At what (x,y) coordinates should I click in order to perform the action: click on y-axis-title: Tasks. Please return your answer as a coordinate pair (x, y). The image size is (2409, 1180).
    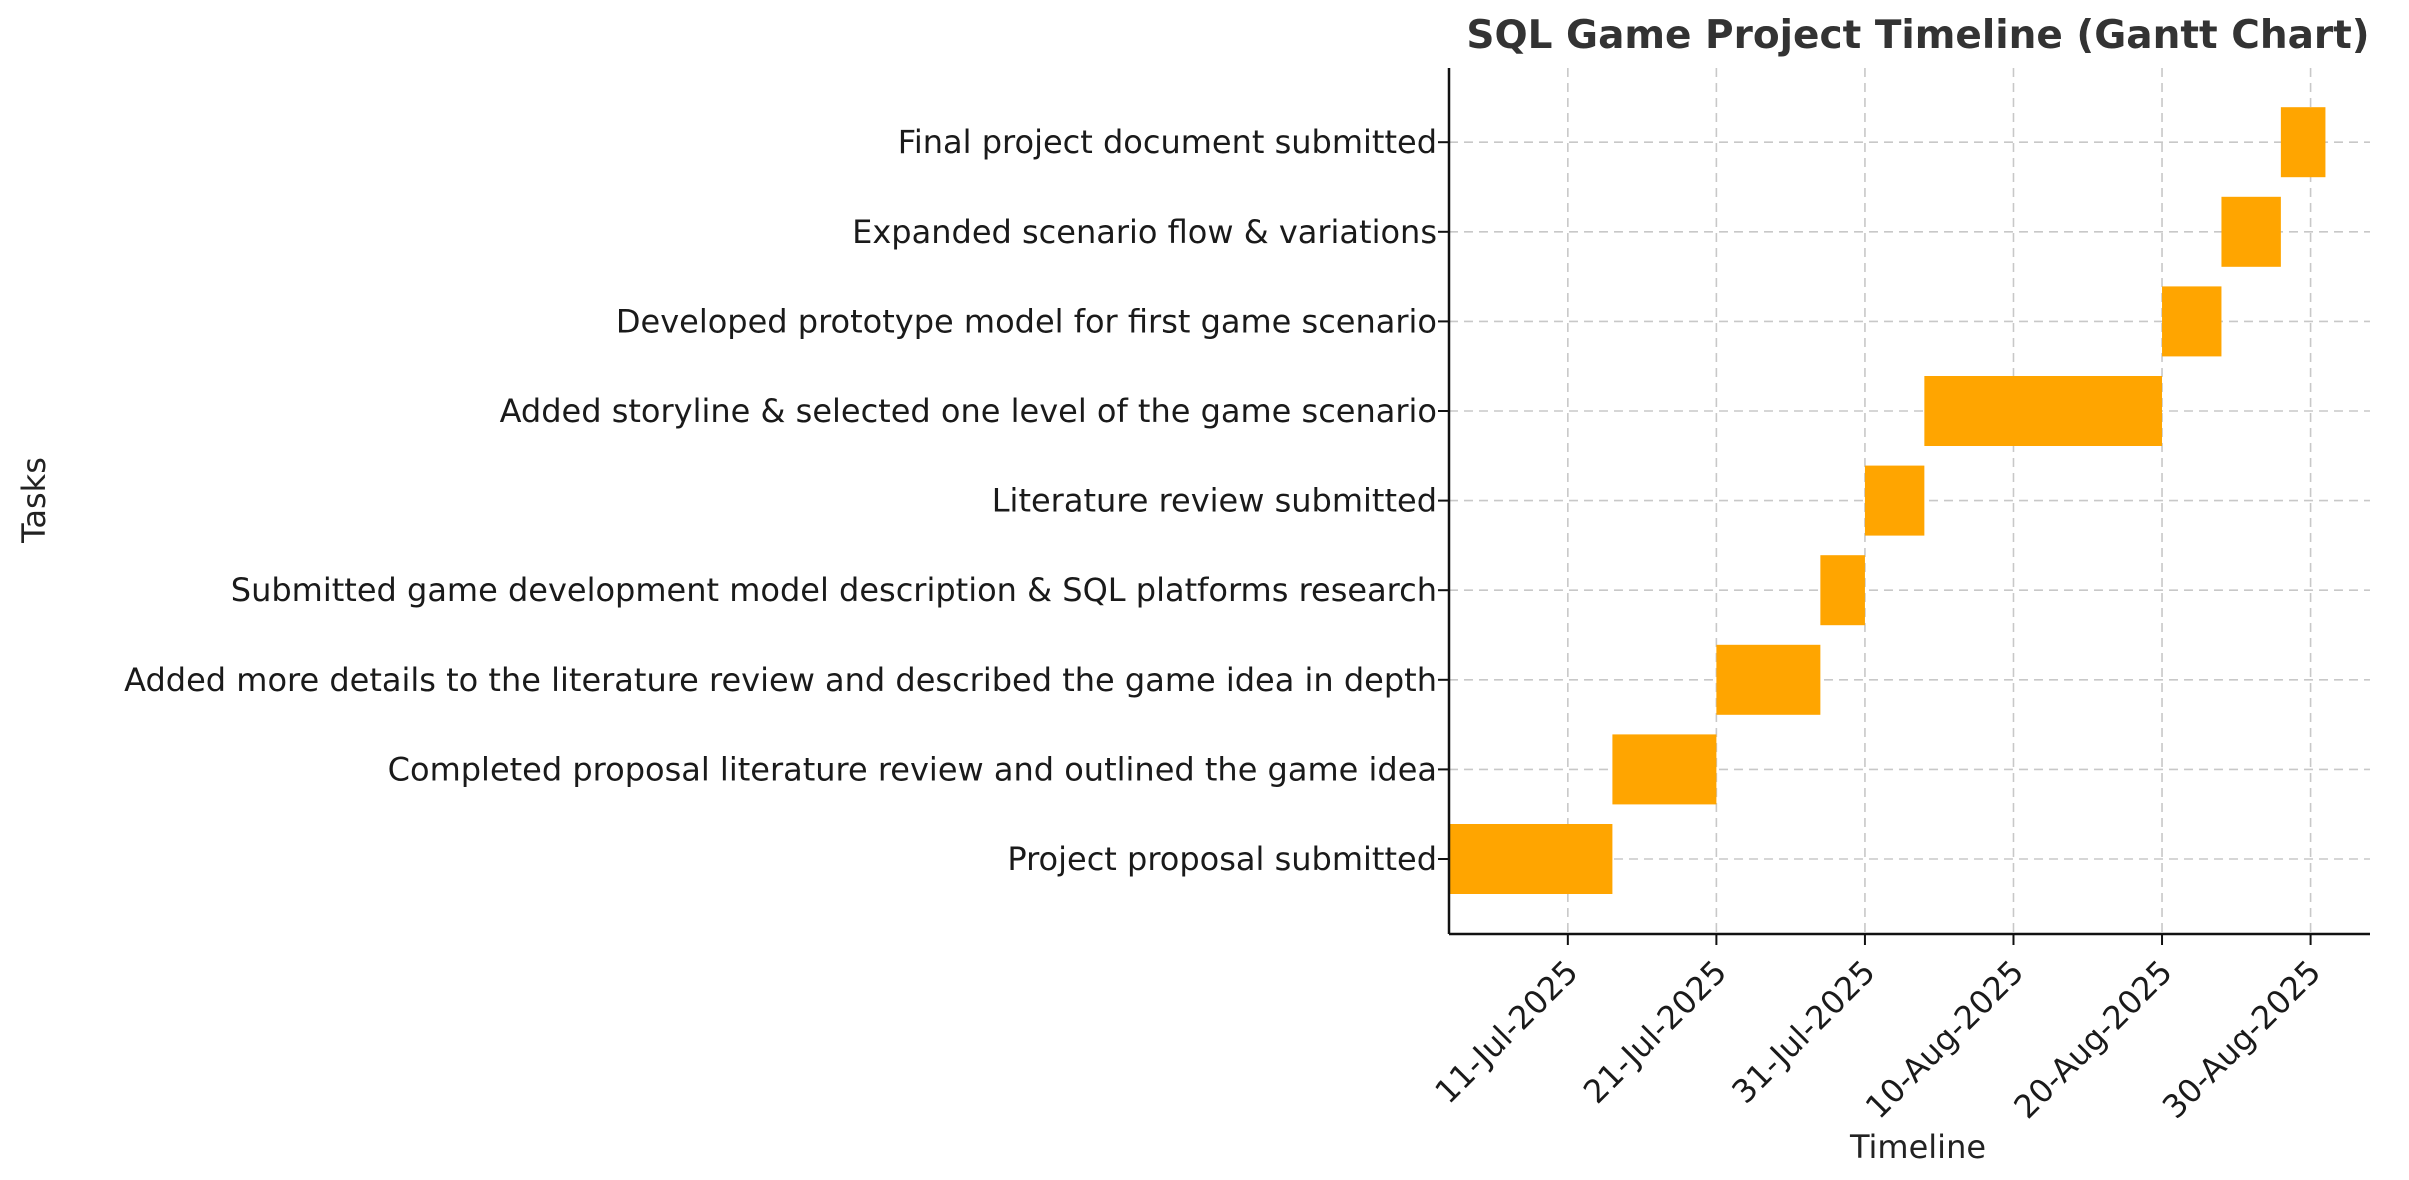
    Looking at the image, I should click on (34, 500).